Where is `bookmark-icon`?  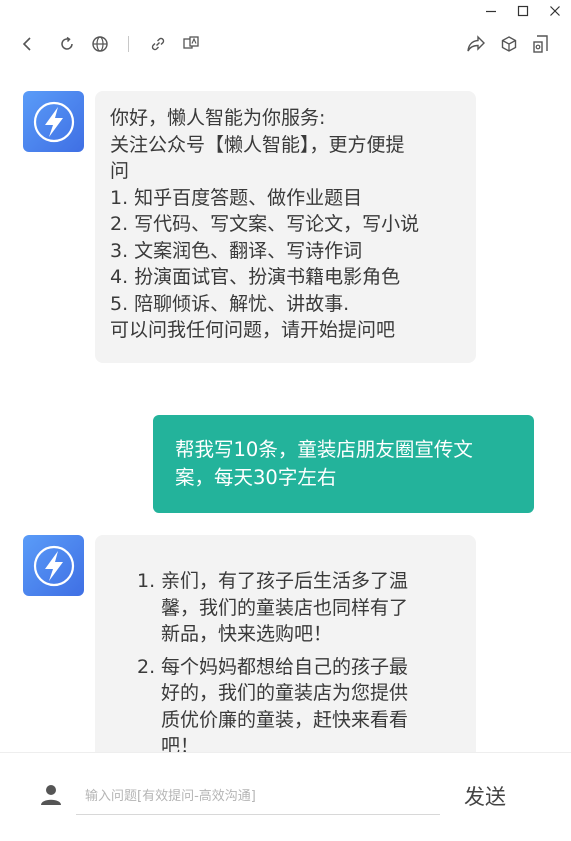 bookmark-icon is located at coordinates (540, 44).